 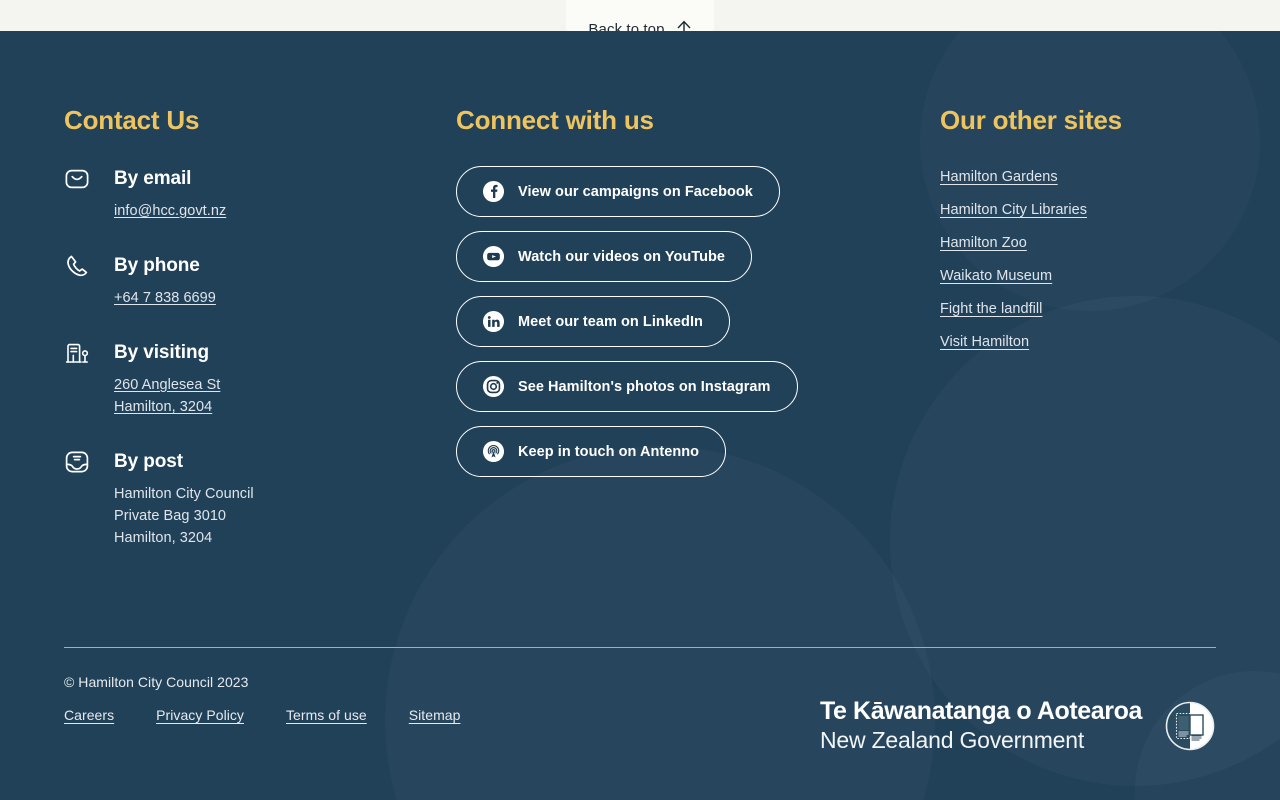 I want to click on footer-divider, so click(x=640, y=647).